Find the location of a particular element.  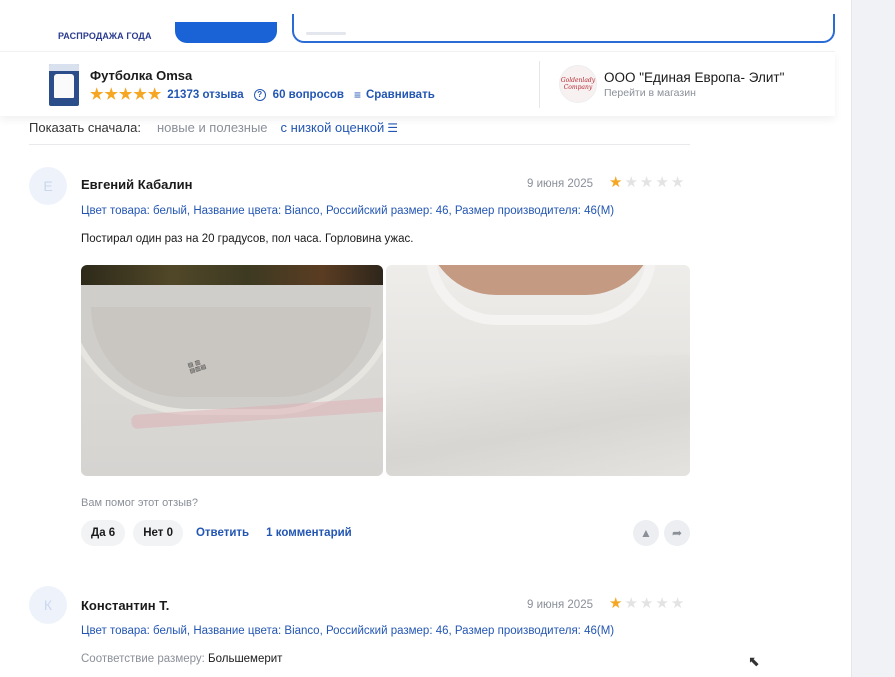

top-strip: РАСПРОДАЖА ГОДА is located at coordinates (417, 25).